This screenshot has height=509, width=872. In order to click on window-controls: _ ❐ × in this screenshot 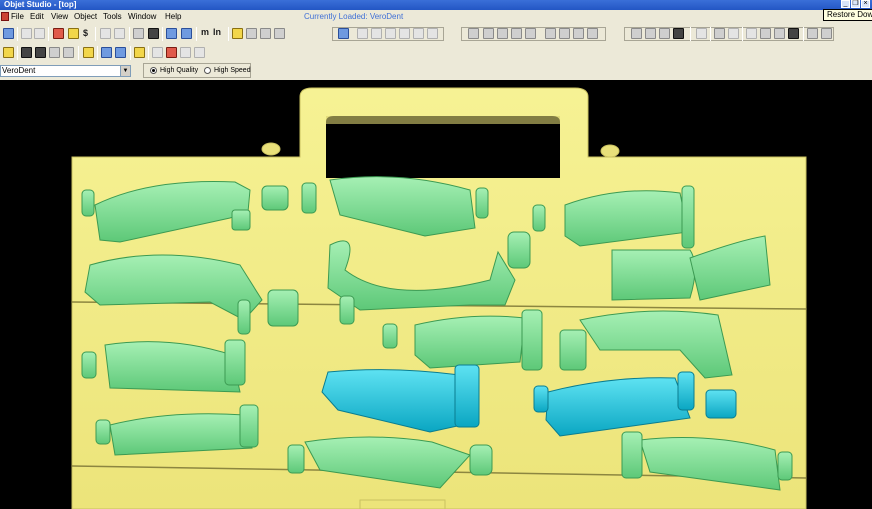, I will do `click(855, 4)`.